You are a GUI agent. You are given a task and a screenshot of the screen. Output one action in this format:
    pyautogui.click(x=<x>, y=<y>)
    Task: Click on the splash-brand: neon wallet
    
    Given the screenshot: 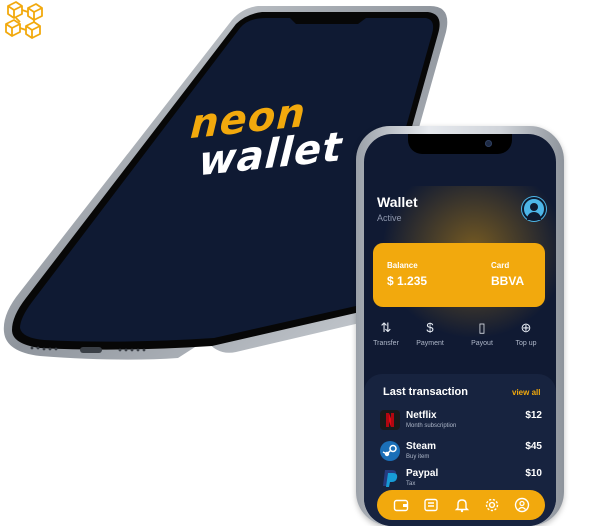 What is the action you would take?
    pyautogui.click(x=267, y=137)
    